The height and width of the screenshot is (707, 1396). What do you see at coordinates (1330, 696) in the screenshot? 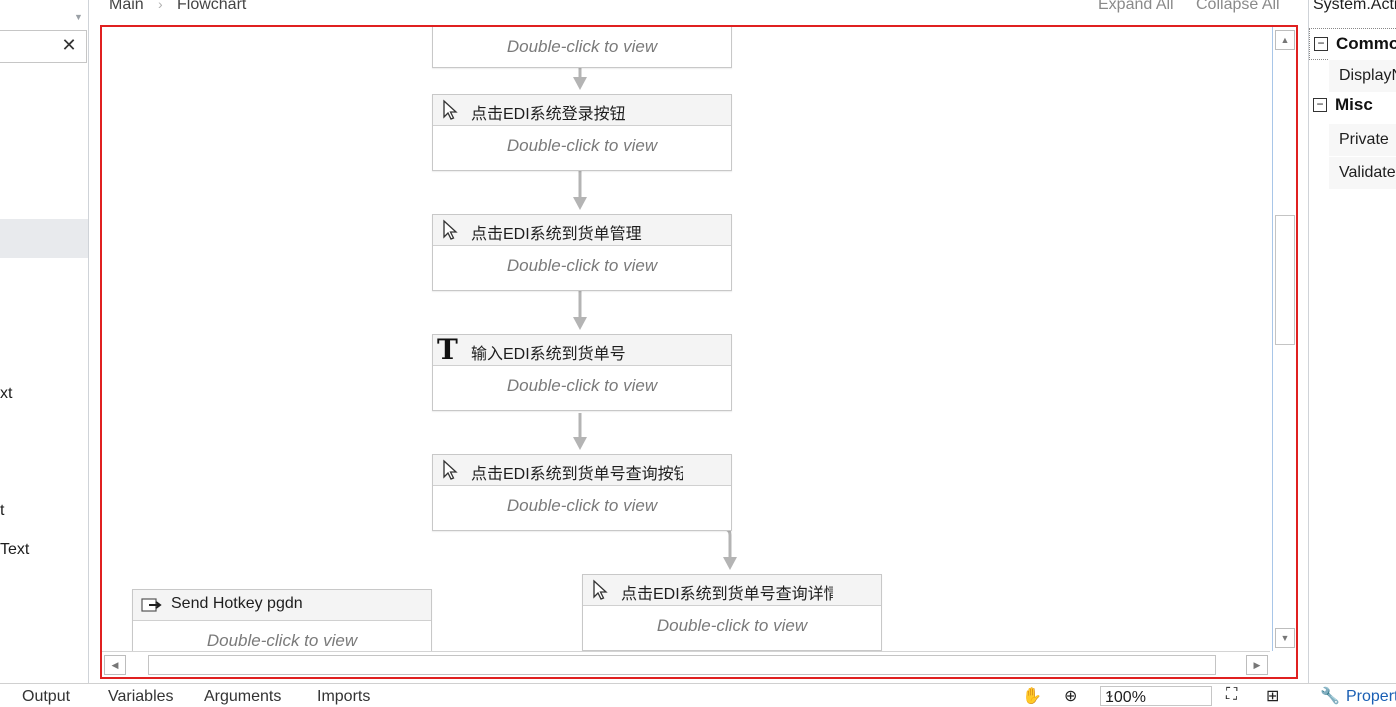
I see `wrench-icon: 🔧` at bounding box center [1330, 696].